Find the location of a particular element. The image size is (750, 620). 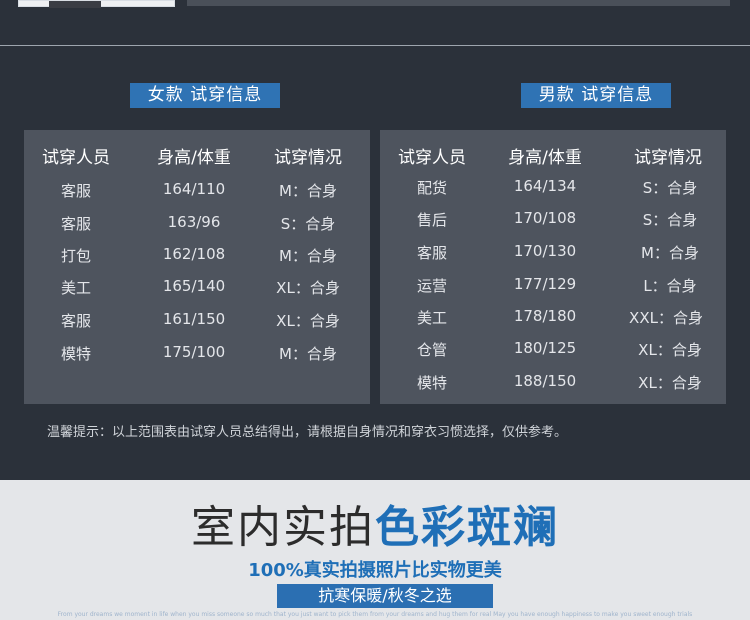

table-cell-tester: 打包 is located at coordinates (76, 256).